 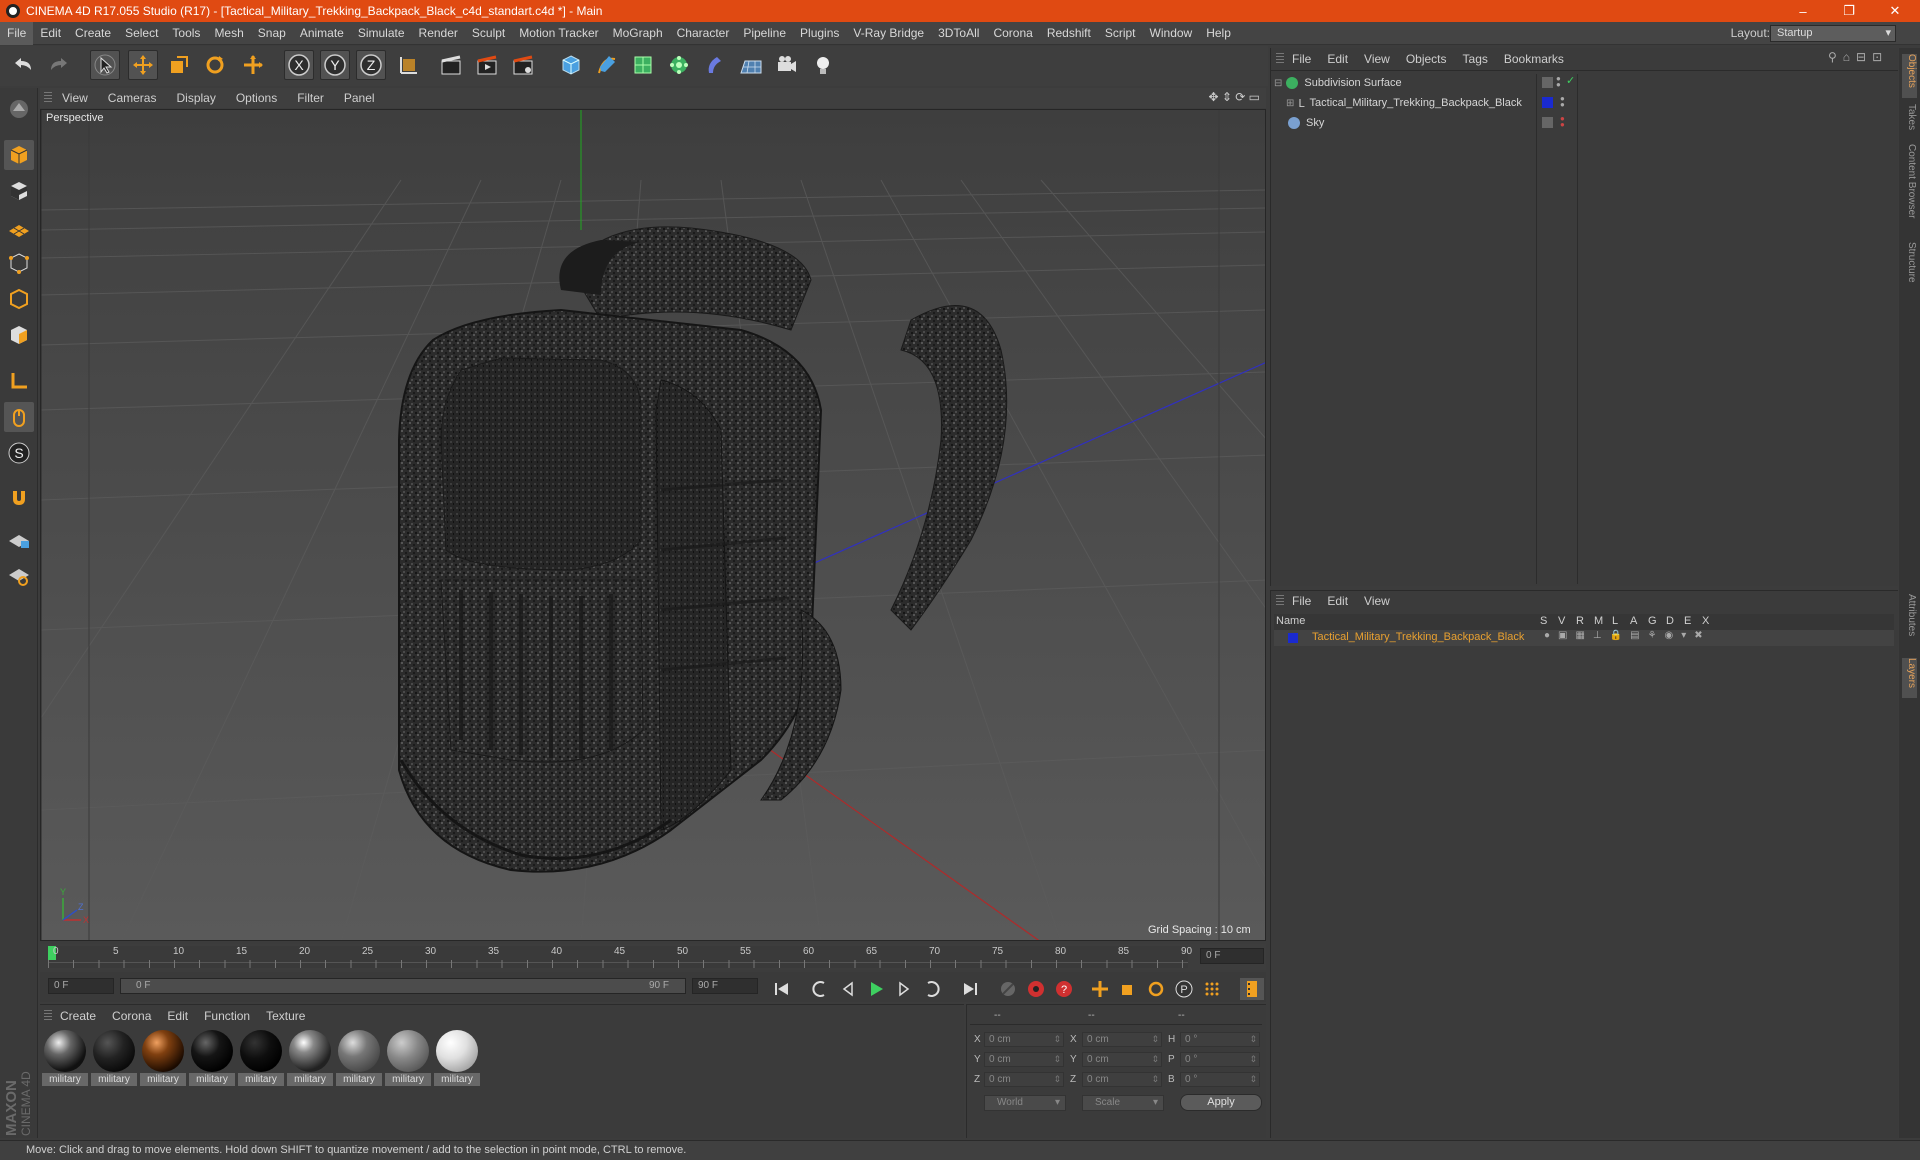 I want to click on workplane-mode-button, so click(x=19, y=227).